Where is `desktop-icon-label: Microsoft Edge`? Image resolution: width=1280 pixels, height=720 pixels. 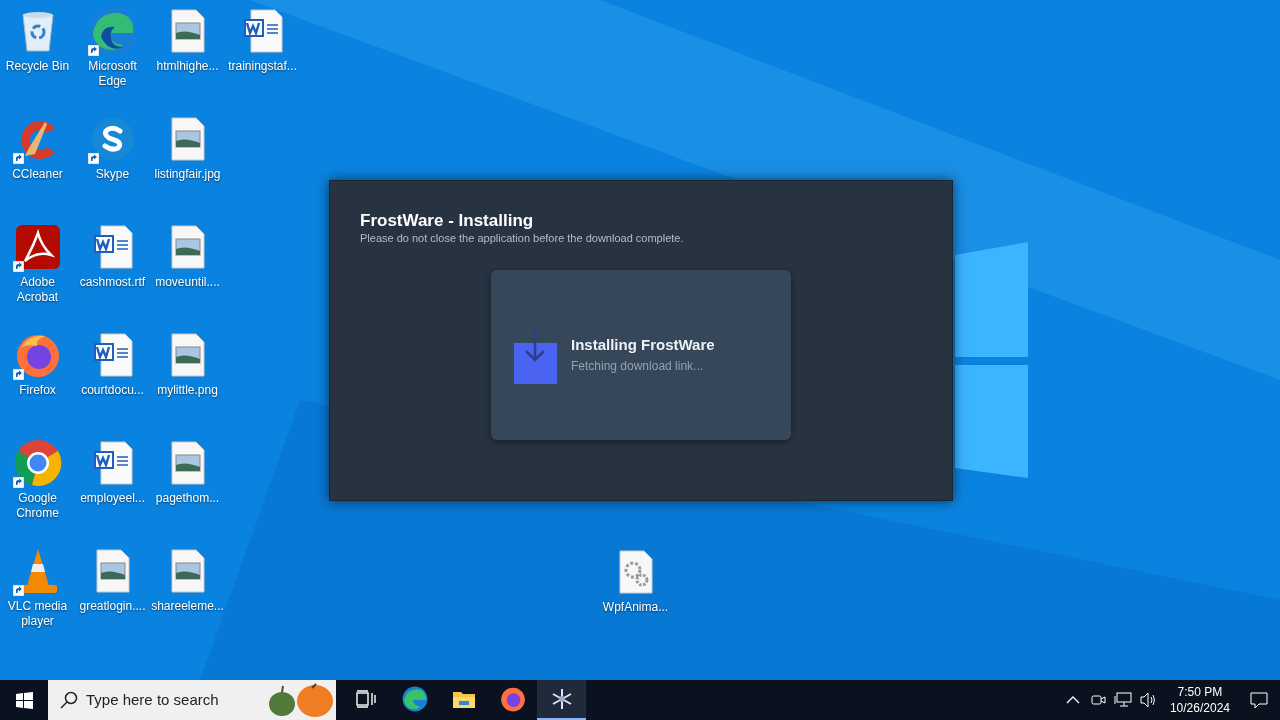 desktop-icon-label: Microsoft Edge is located at coordinates (112, 74).